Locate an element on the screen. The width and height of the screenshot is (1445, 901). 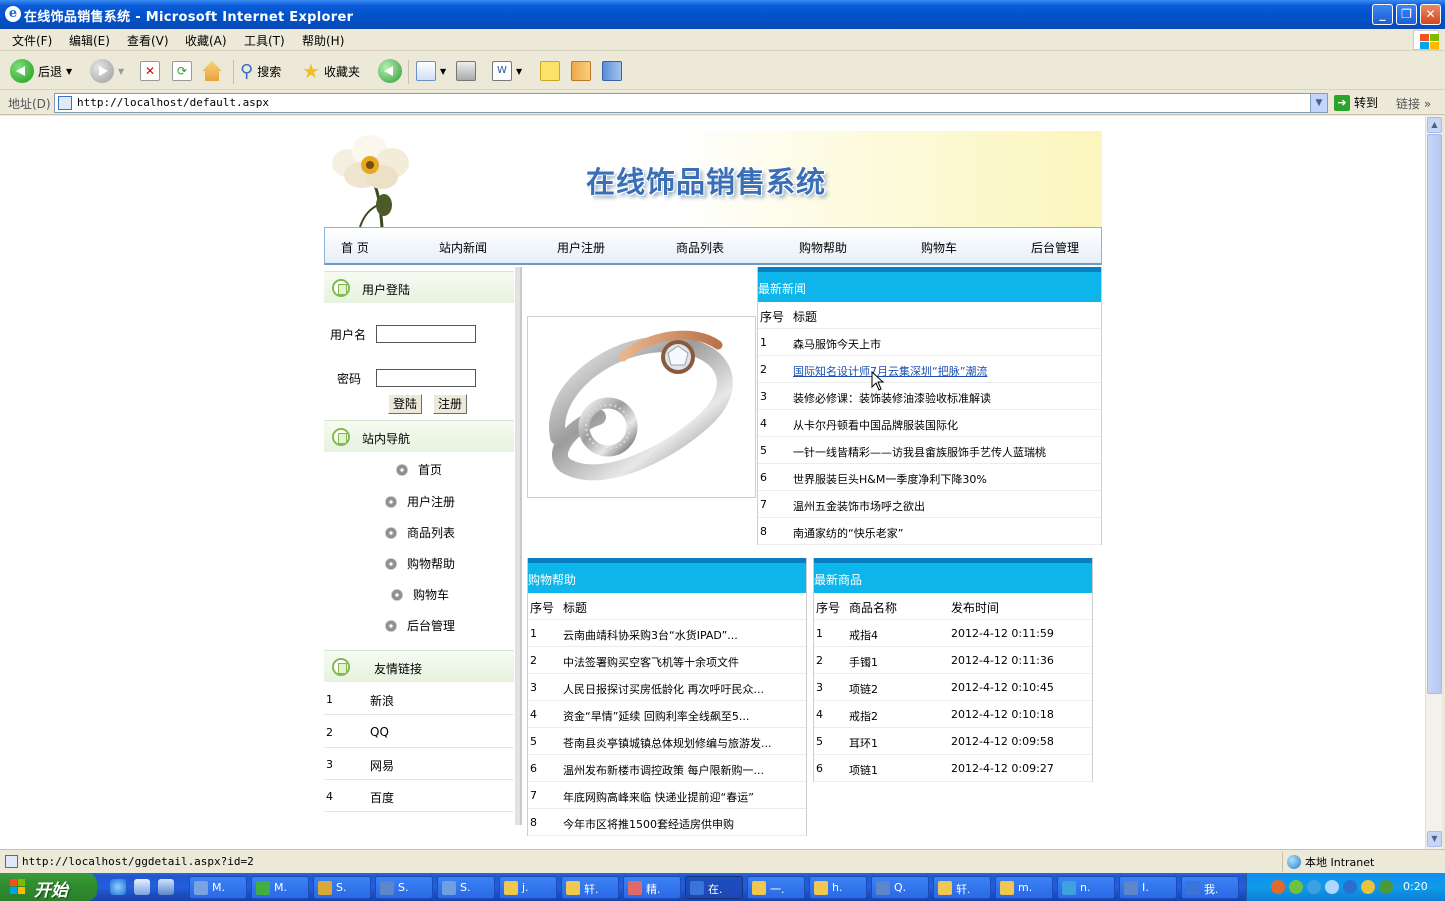
friend-link-row: 1 新浪 is located at coordinates (419, 699).